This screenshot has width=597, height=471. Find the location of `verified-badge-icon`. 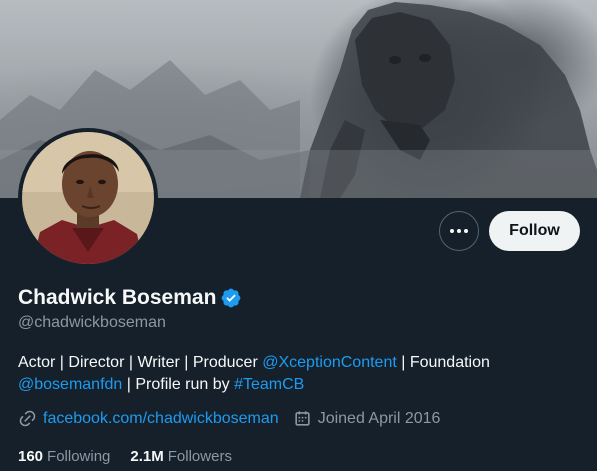

verified-badge-icon is located at coordinates (231, 298).